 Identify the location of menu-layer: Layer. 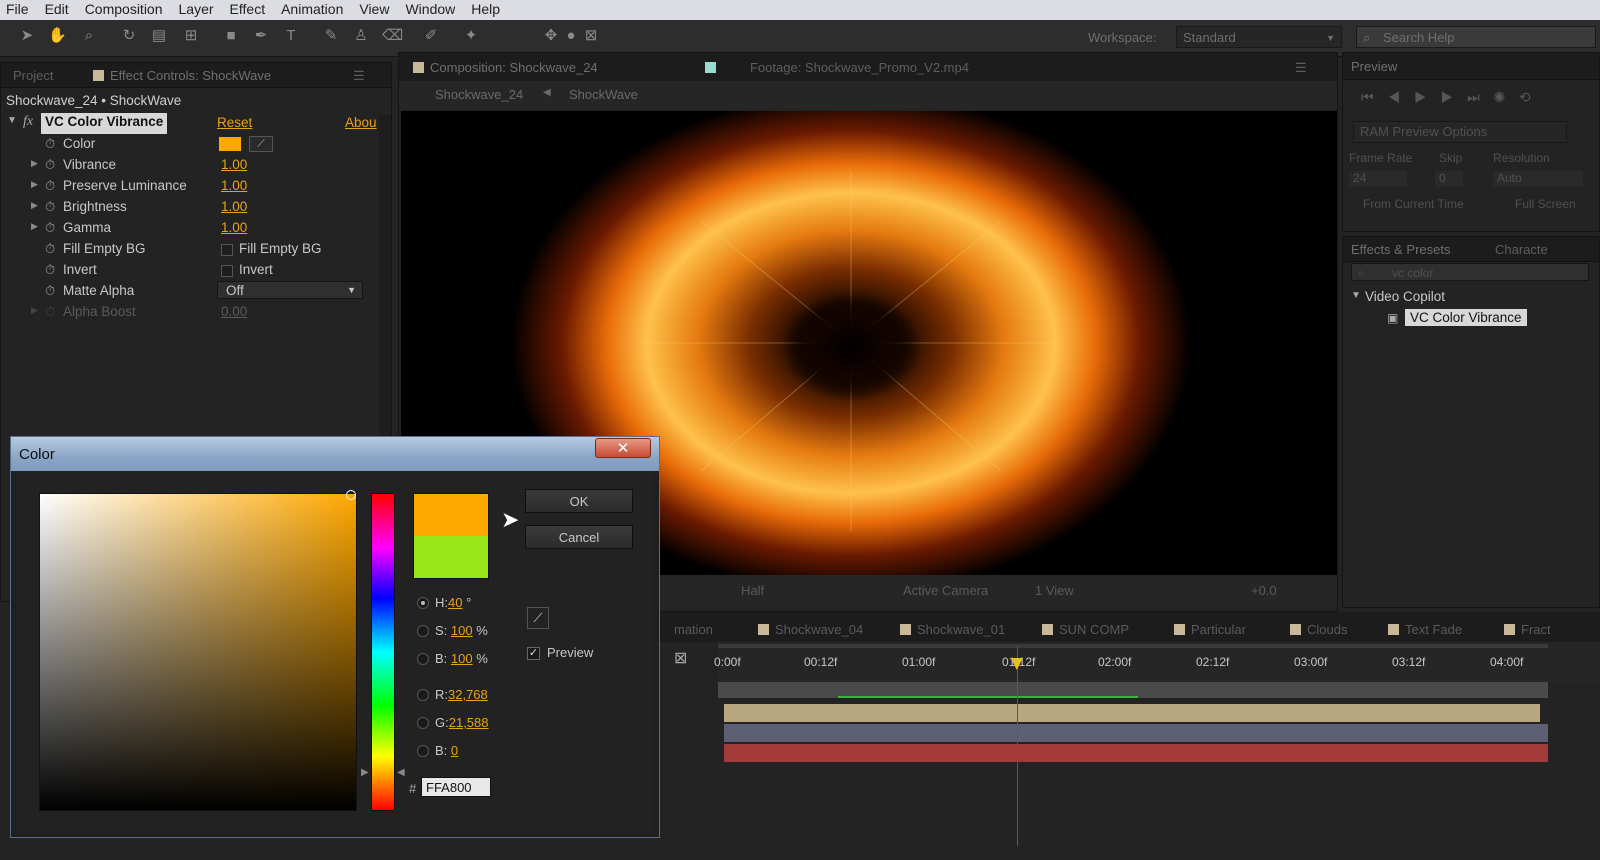
(198, 8).